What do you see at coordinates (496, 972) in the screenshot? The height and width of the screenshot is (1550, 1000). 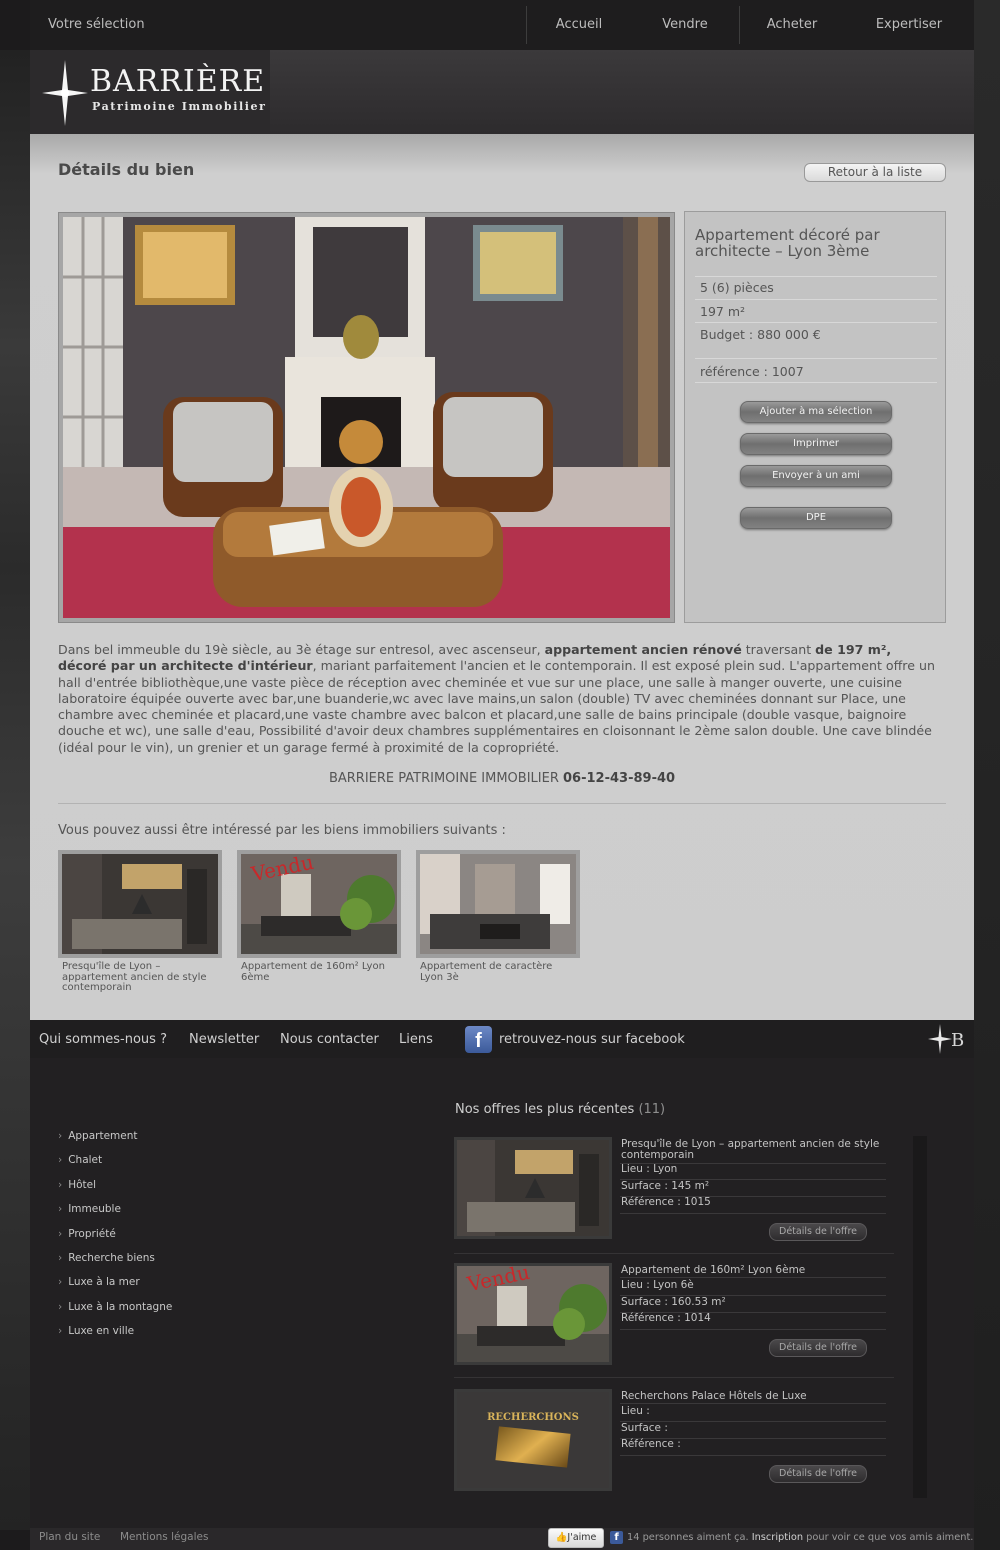 I see `related-caption: Appartement de caractère Lyon 3è` at bounding box center [496, 972].